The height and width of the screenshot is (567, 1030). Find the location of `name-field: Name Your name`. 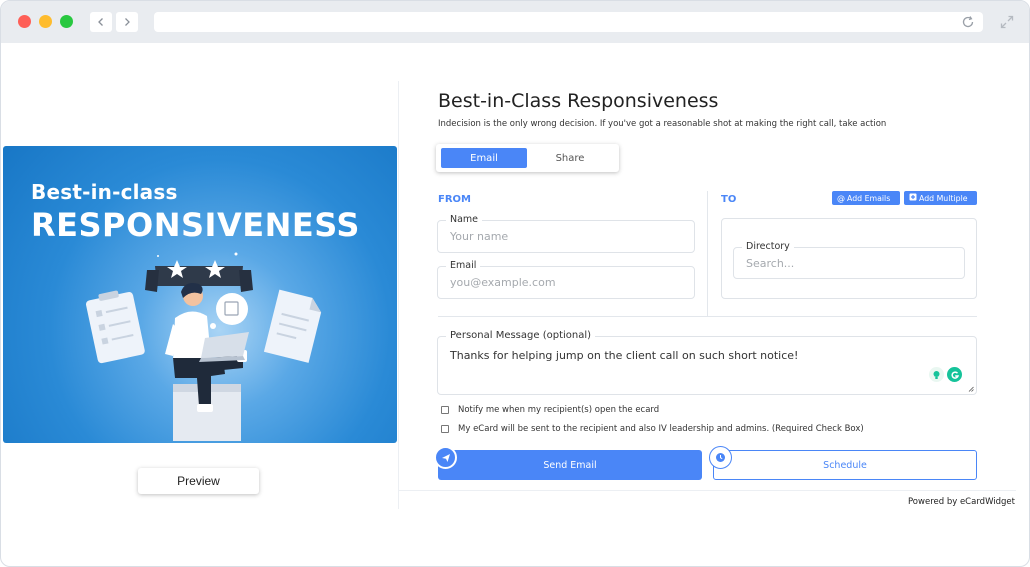

name-field: Name Your name is located at coordinates (566, 233).